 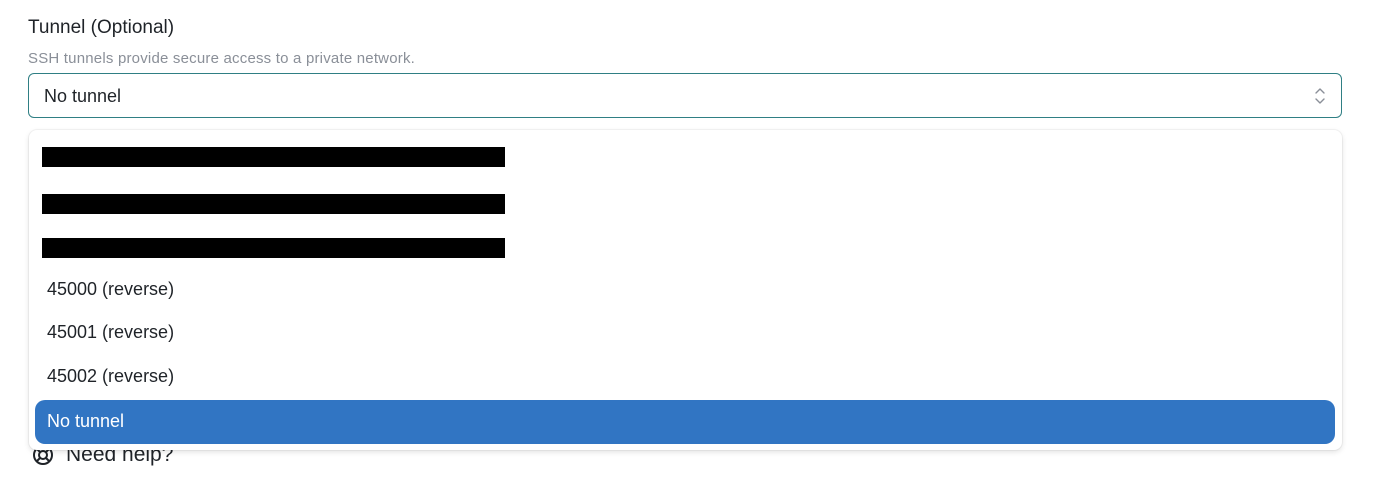 What do you see at coordinates (111, 376) in the screenshot?
I see `dropdown-option-label: 45002 (reverse)` at bounding box center [111, 376].